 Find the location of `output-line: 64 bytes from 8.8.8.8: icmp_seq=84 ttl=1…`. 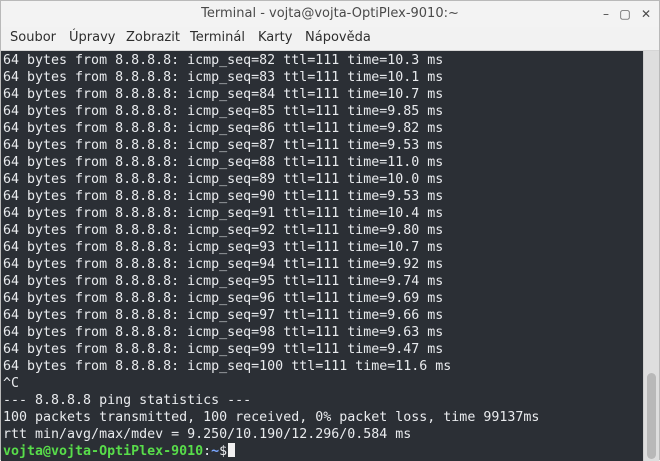

output-line: 64 bytes from 8.8.8.8: icmp_seq=84 ttl=1… is located at coordinates (223, 94).